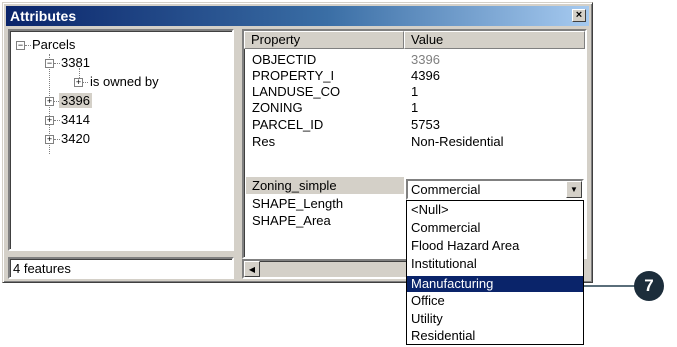 The height and width of the screenshot is (347, 677). Describe the element at coordinates (425, 125) in the screenshot. I see `property-value: 5753` at that location.